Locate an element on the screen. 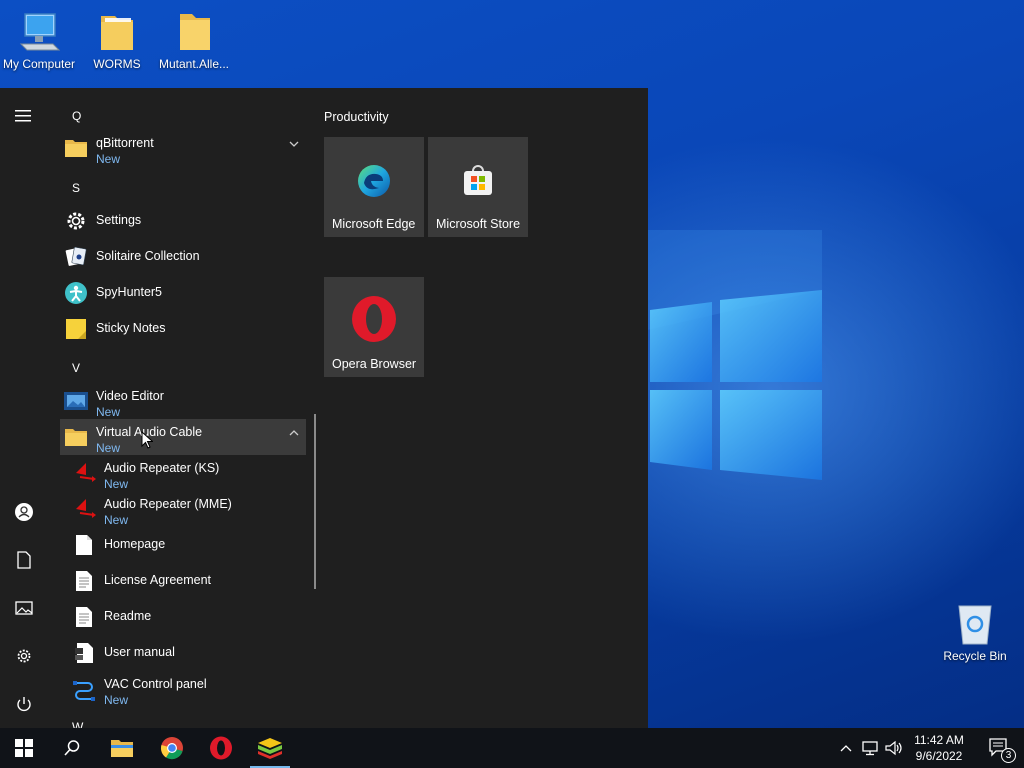 Image resolution: width=1024 pixels, height=768 pixels. start-icon is located at coordinates (24, 748).